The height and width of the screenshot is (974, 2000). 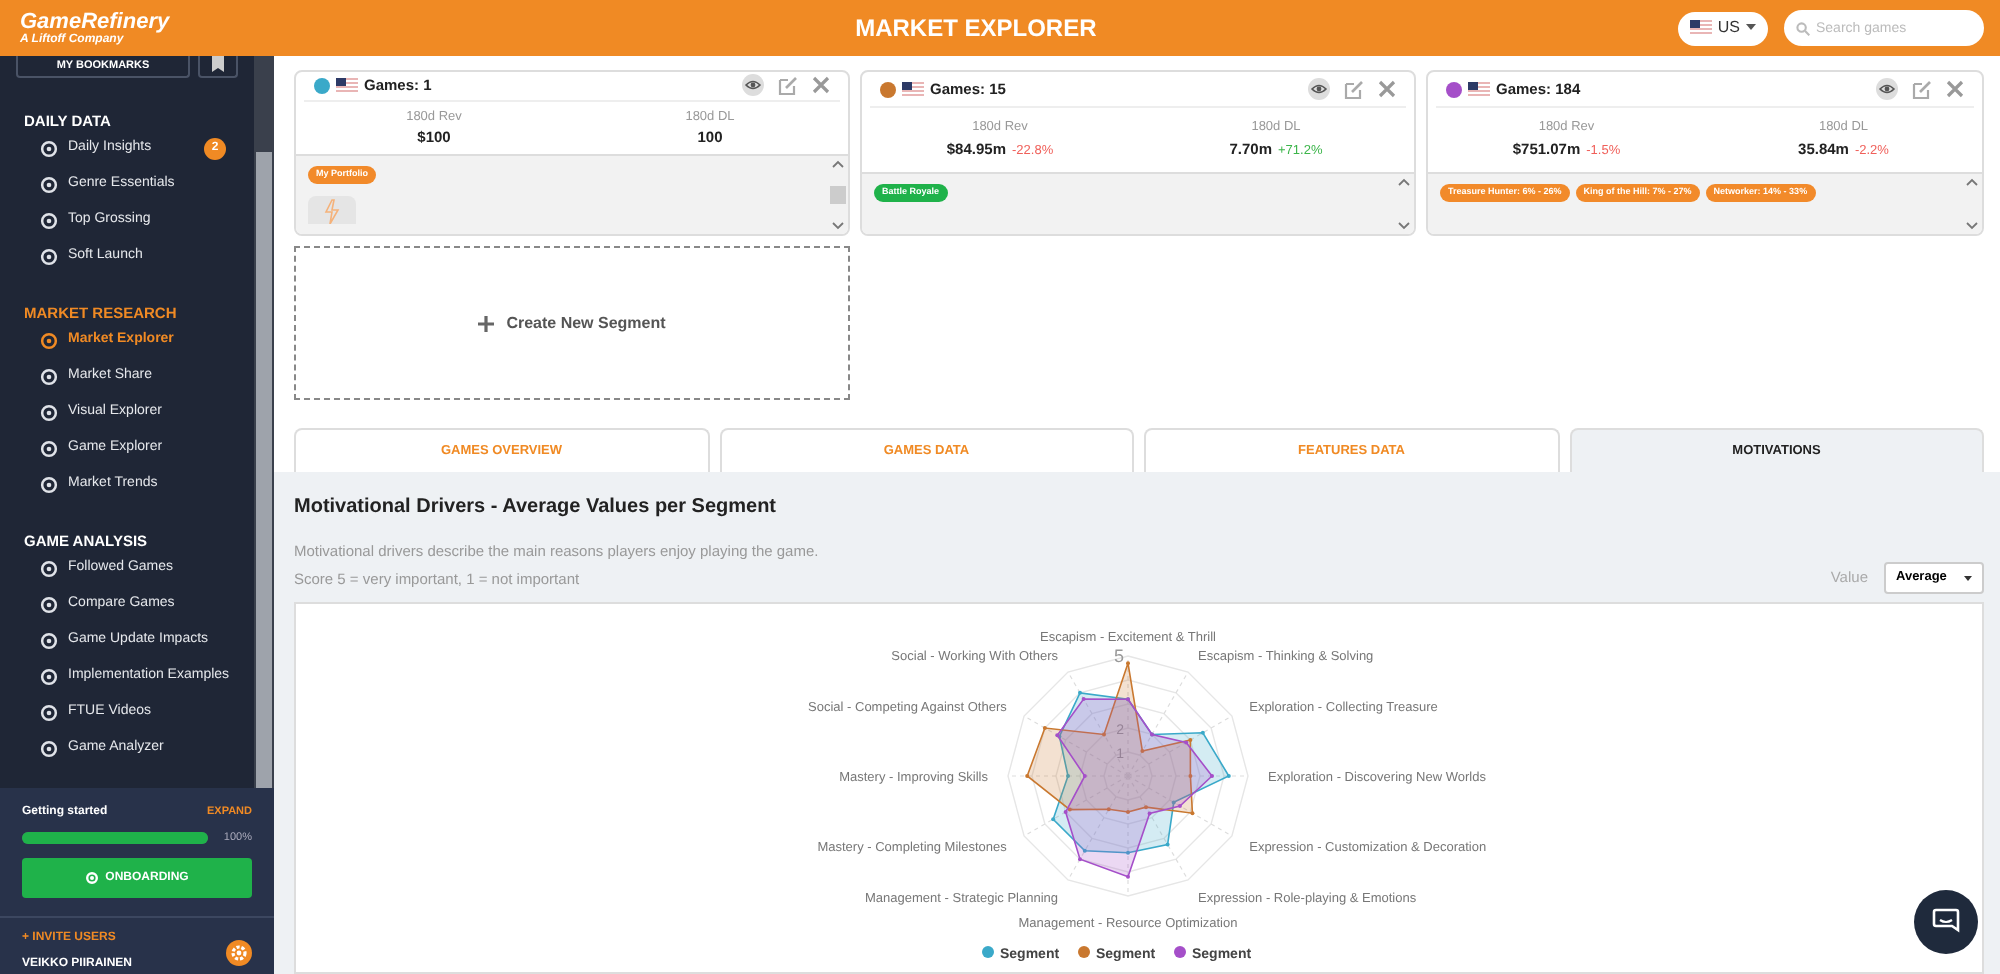 I want to click on country-dropdown: US, so click(x=1722, y=28).